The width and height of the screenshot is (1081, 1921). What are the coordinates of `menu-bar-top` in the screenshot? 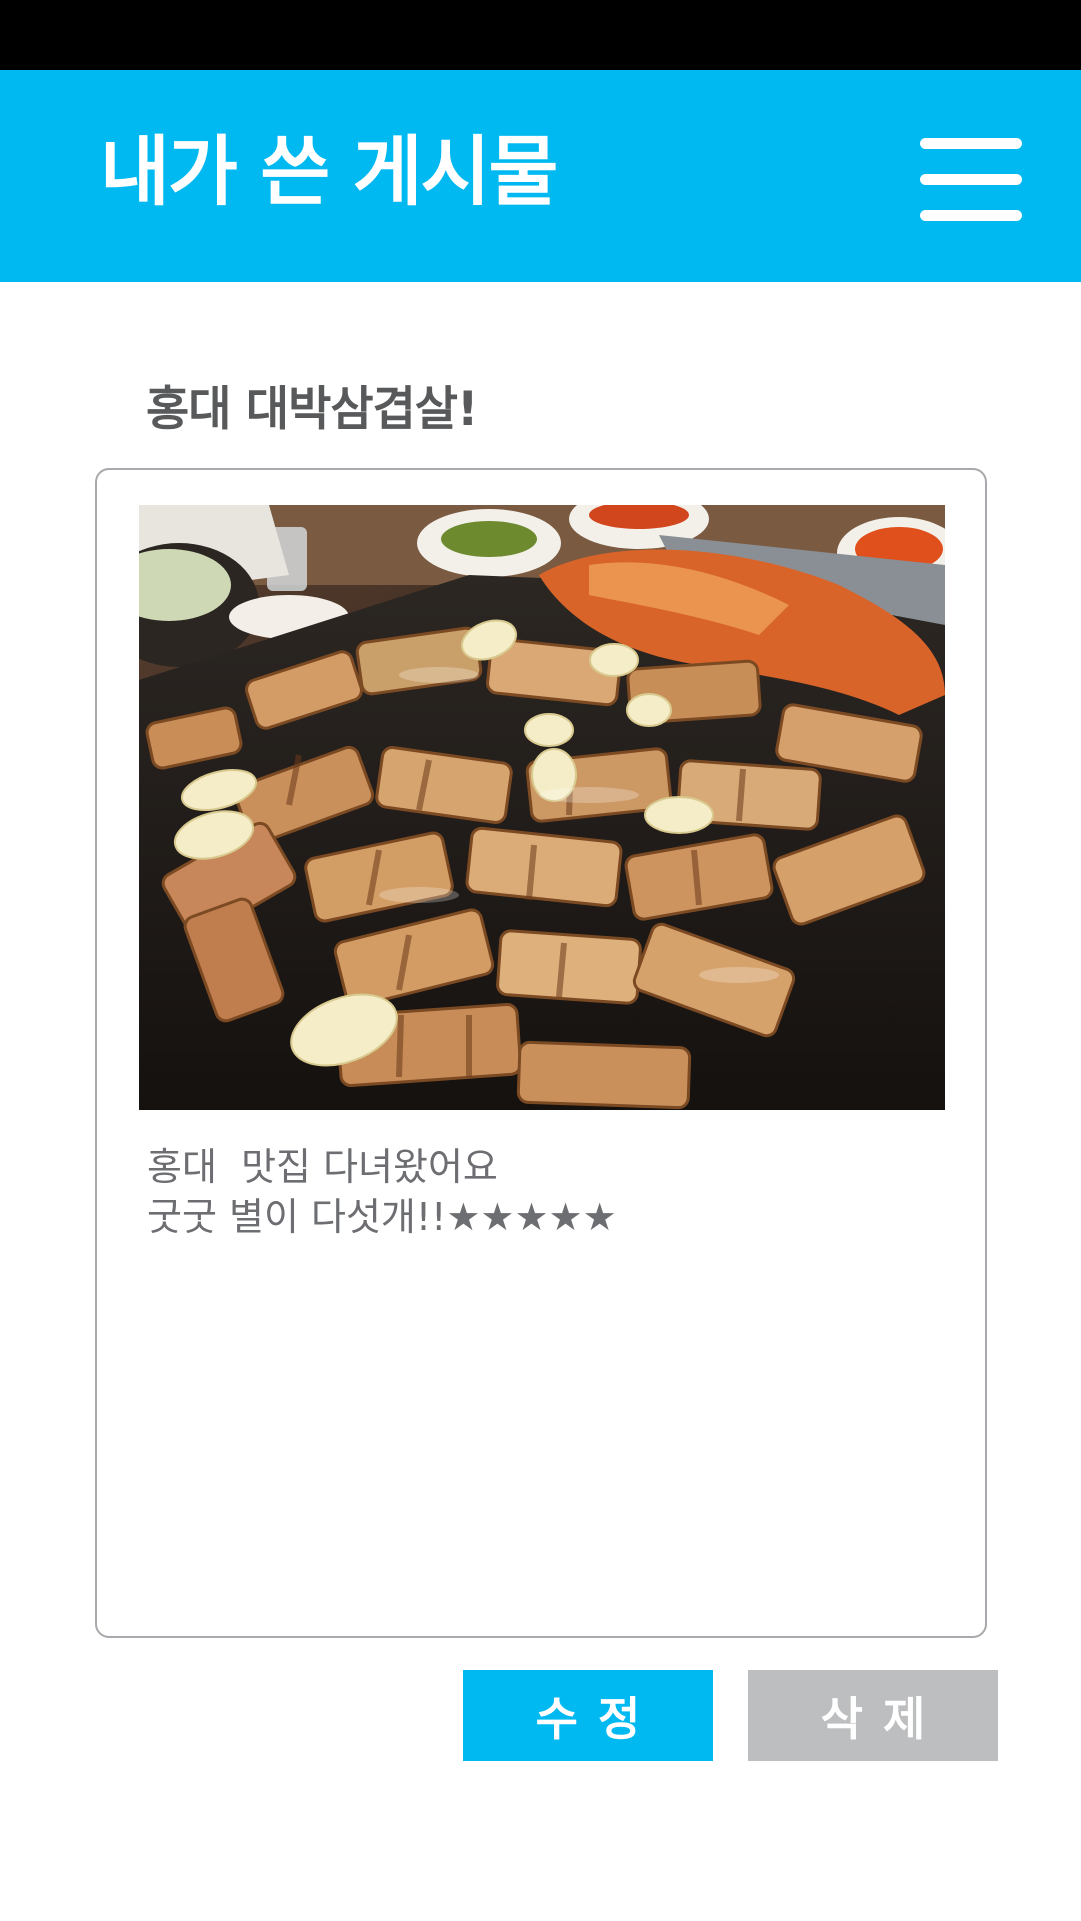 It's located at (971, 143).